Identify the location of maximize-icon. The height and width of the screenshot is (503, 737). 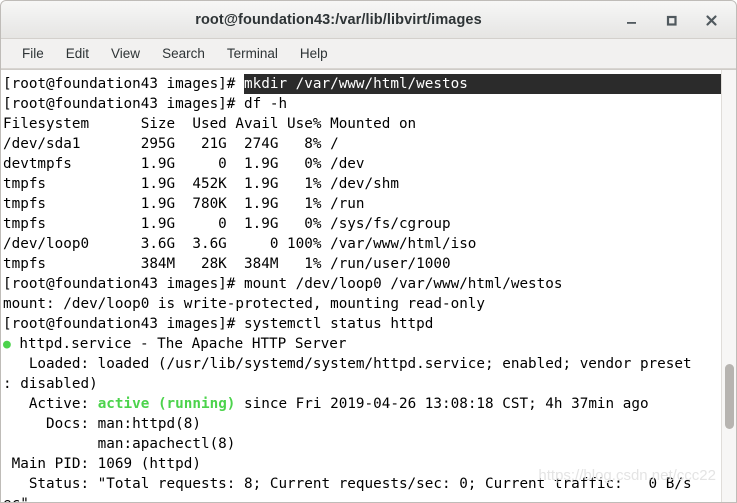
(671, 20).